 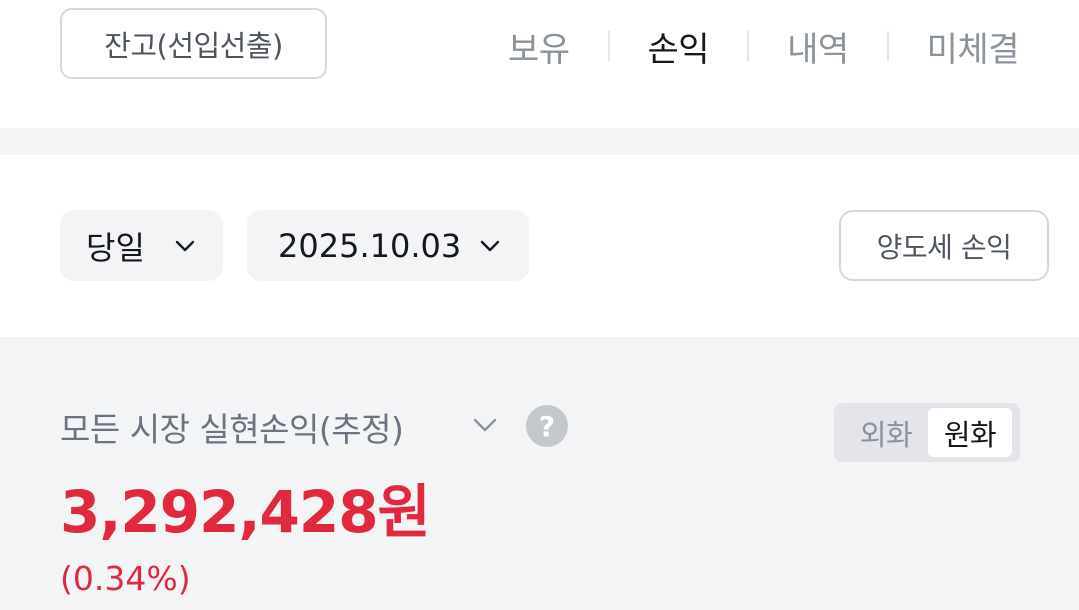 What do you see at coordinates (886, 432) in the screenshot?
I see `currency-option-foreign: 외화` at bounding box center [886, 432].